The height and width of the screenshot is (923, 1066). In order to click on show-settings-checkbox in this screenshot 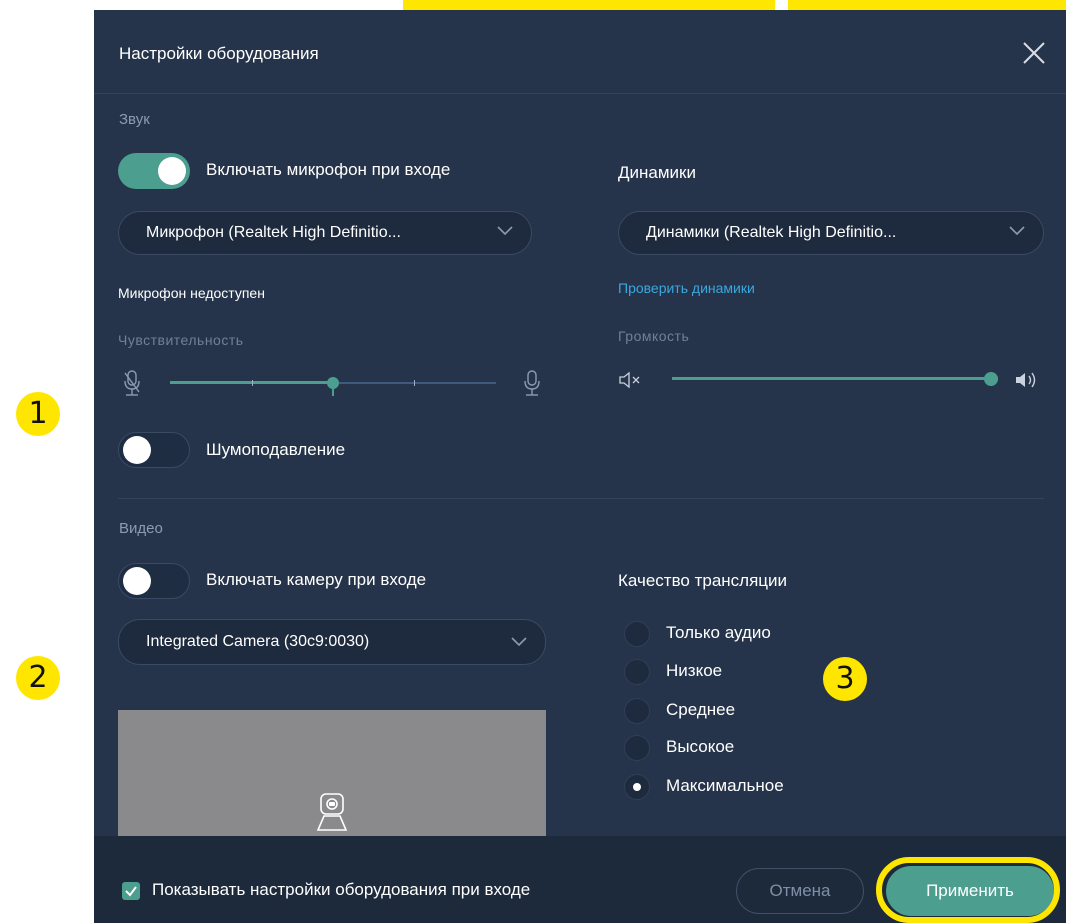, I will do `click(131, 891)`.